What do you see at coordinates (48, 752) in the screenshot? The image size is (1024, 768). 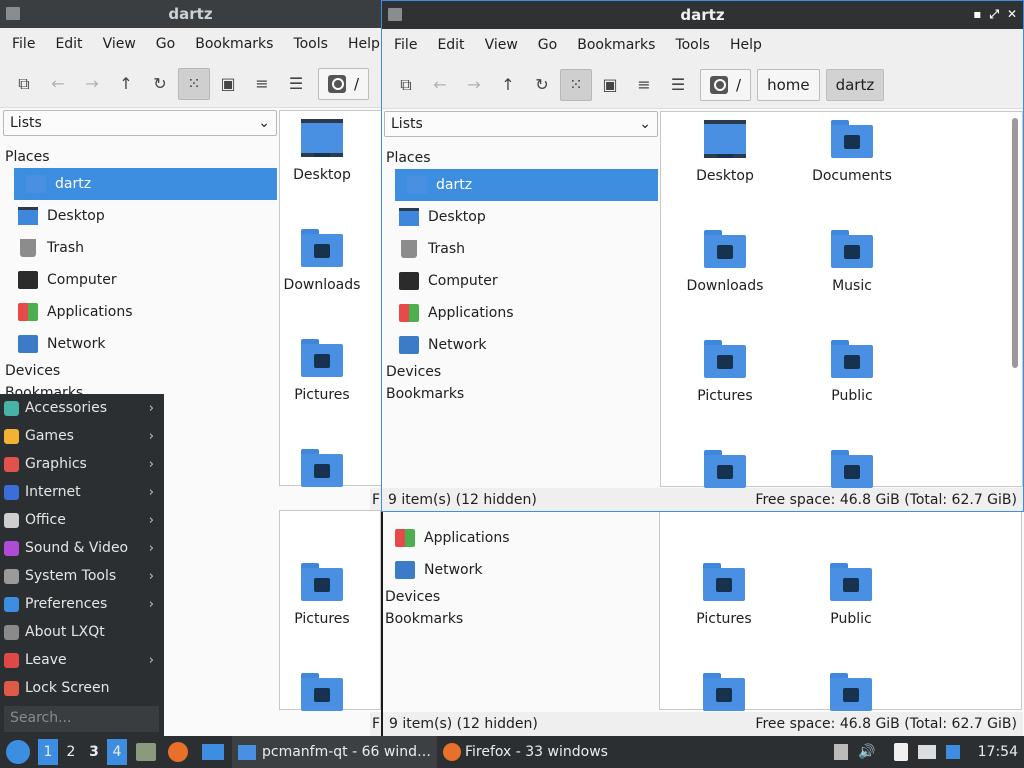 I see `workspace-1: 1` at bounding box center [48, 752].